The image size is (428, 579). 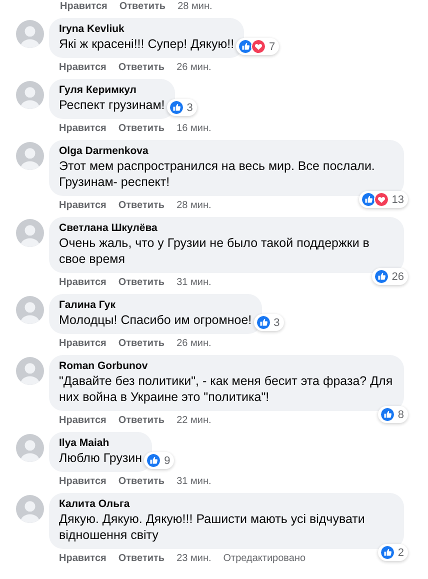 What do you see at coordinates (226, 228) in the screenshot?
I see `author-name: Светлана Шкулёва` at bounding box center [226, 228].